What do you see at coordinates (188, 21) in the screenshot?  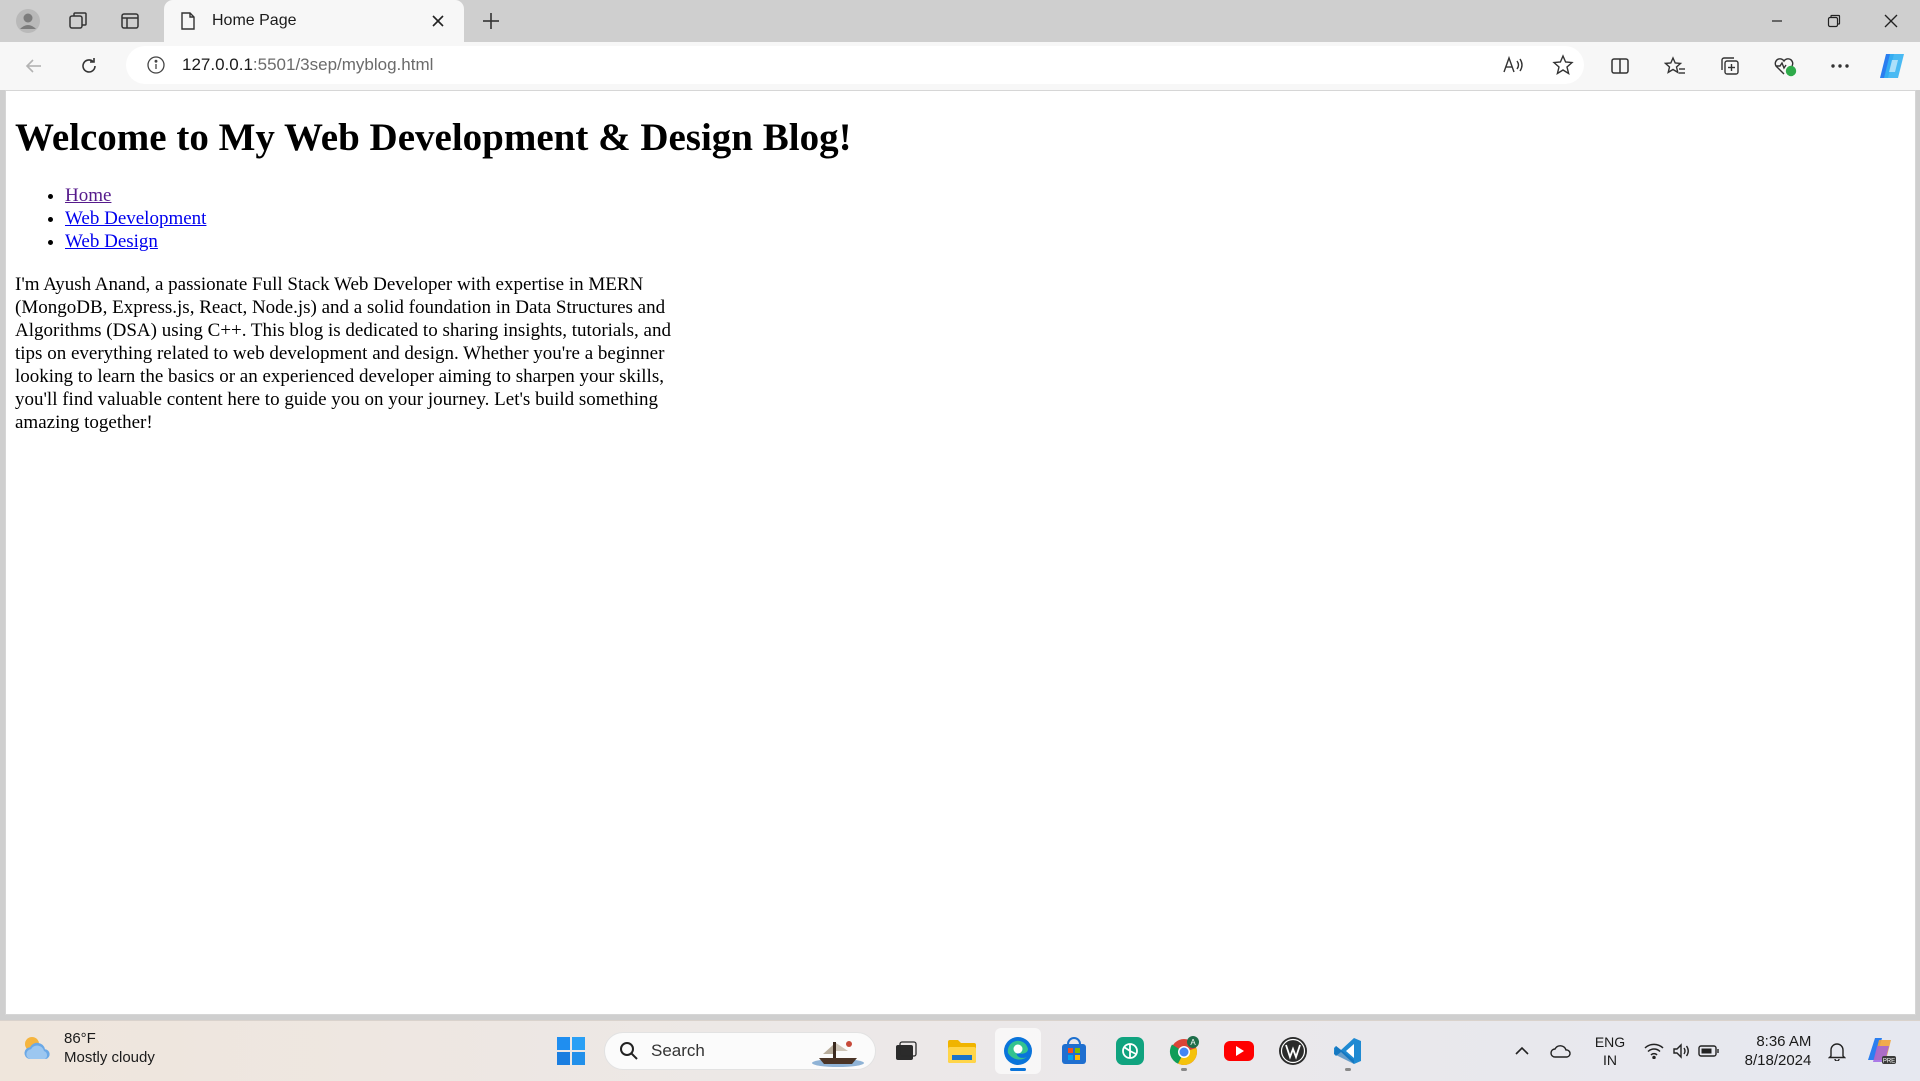 I see `page-icon` at bounding box center [188, 21].